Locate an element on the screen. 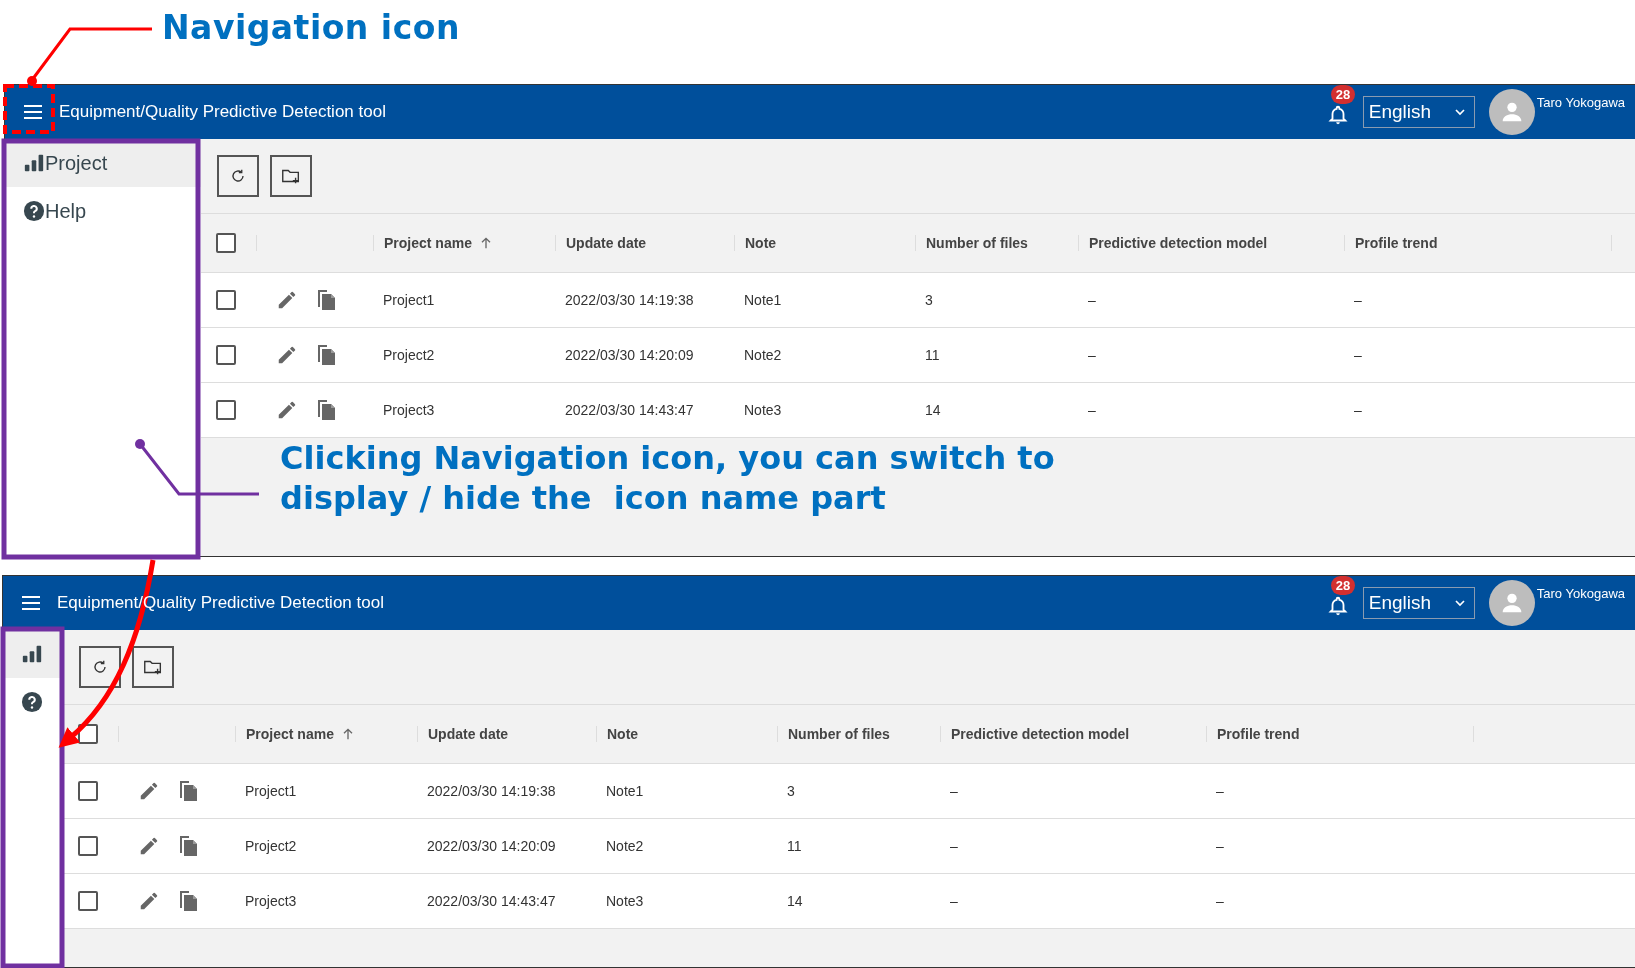  annotation-text: Clicking Navigation icon, you can switch to is located at coordinates (667, 458).